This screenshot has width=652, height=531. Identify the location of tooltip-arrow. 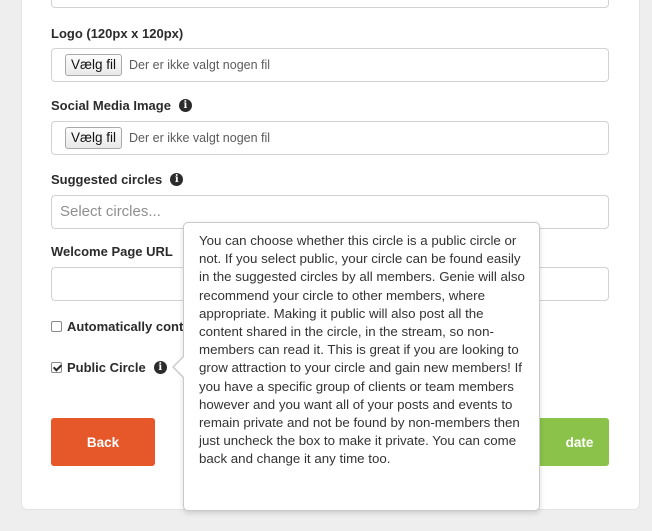
(179, 367).